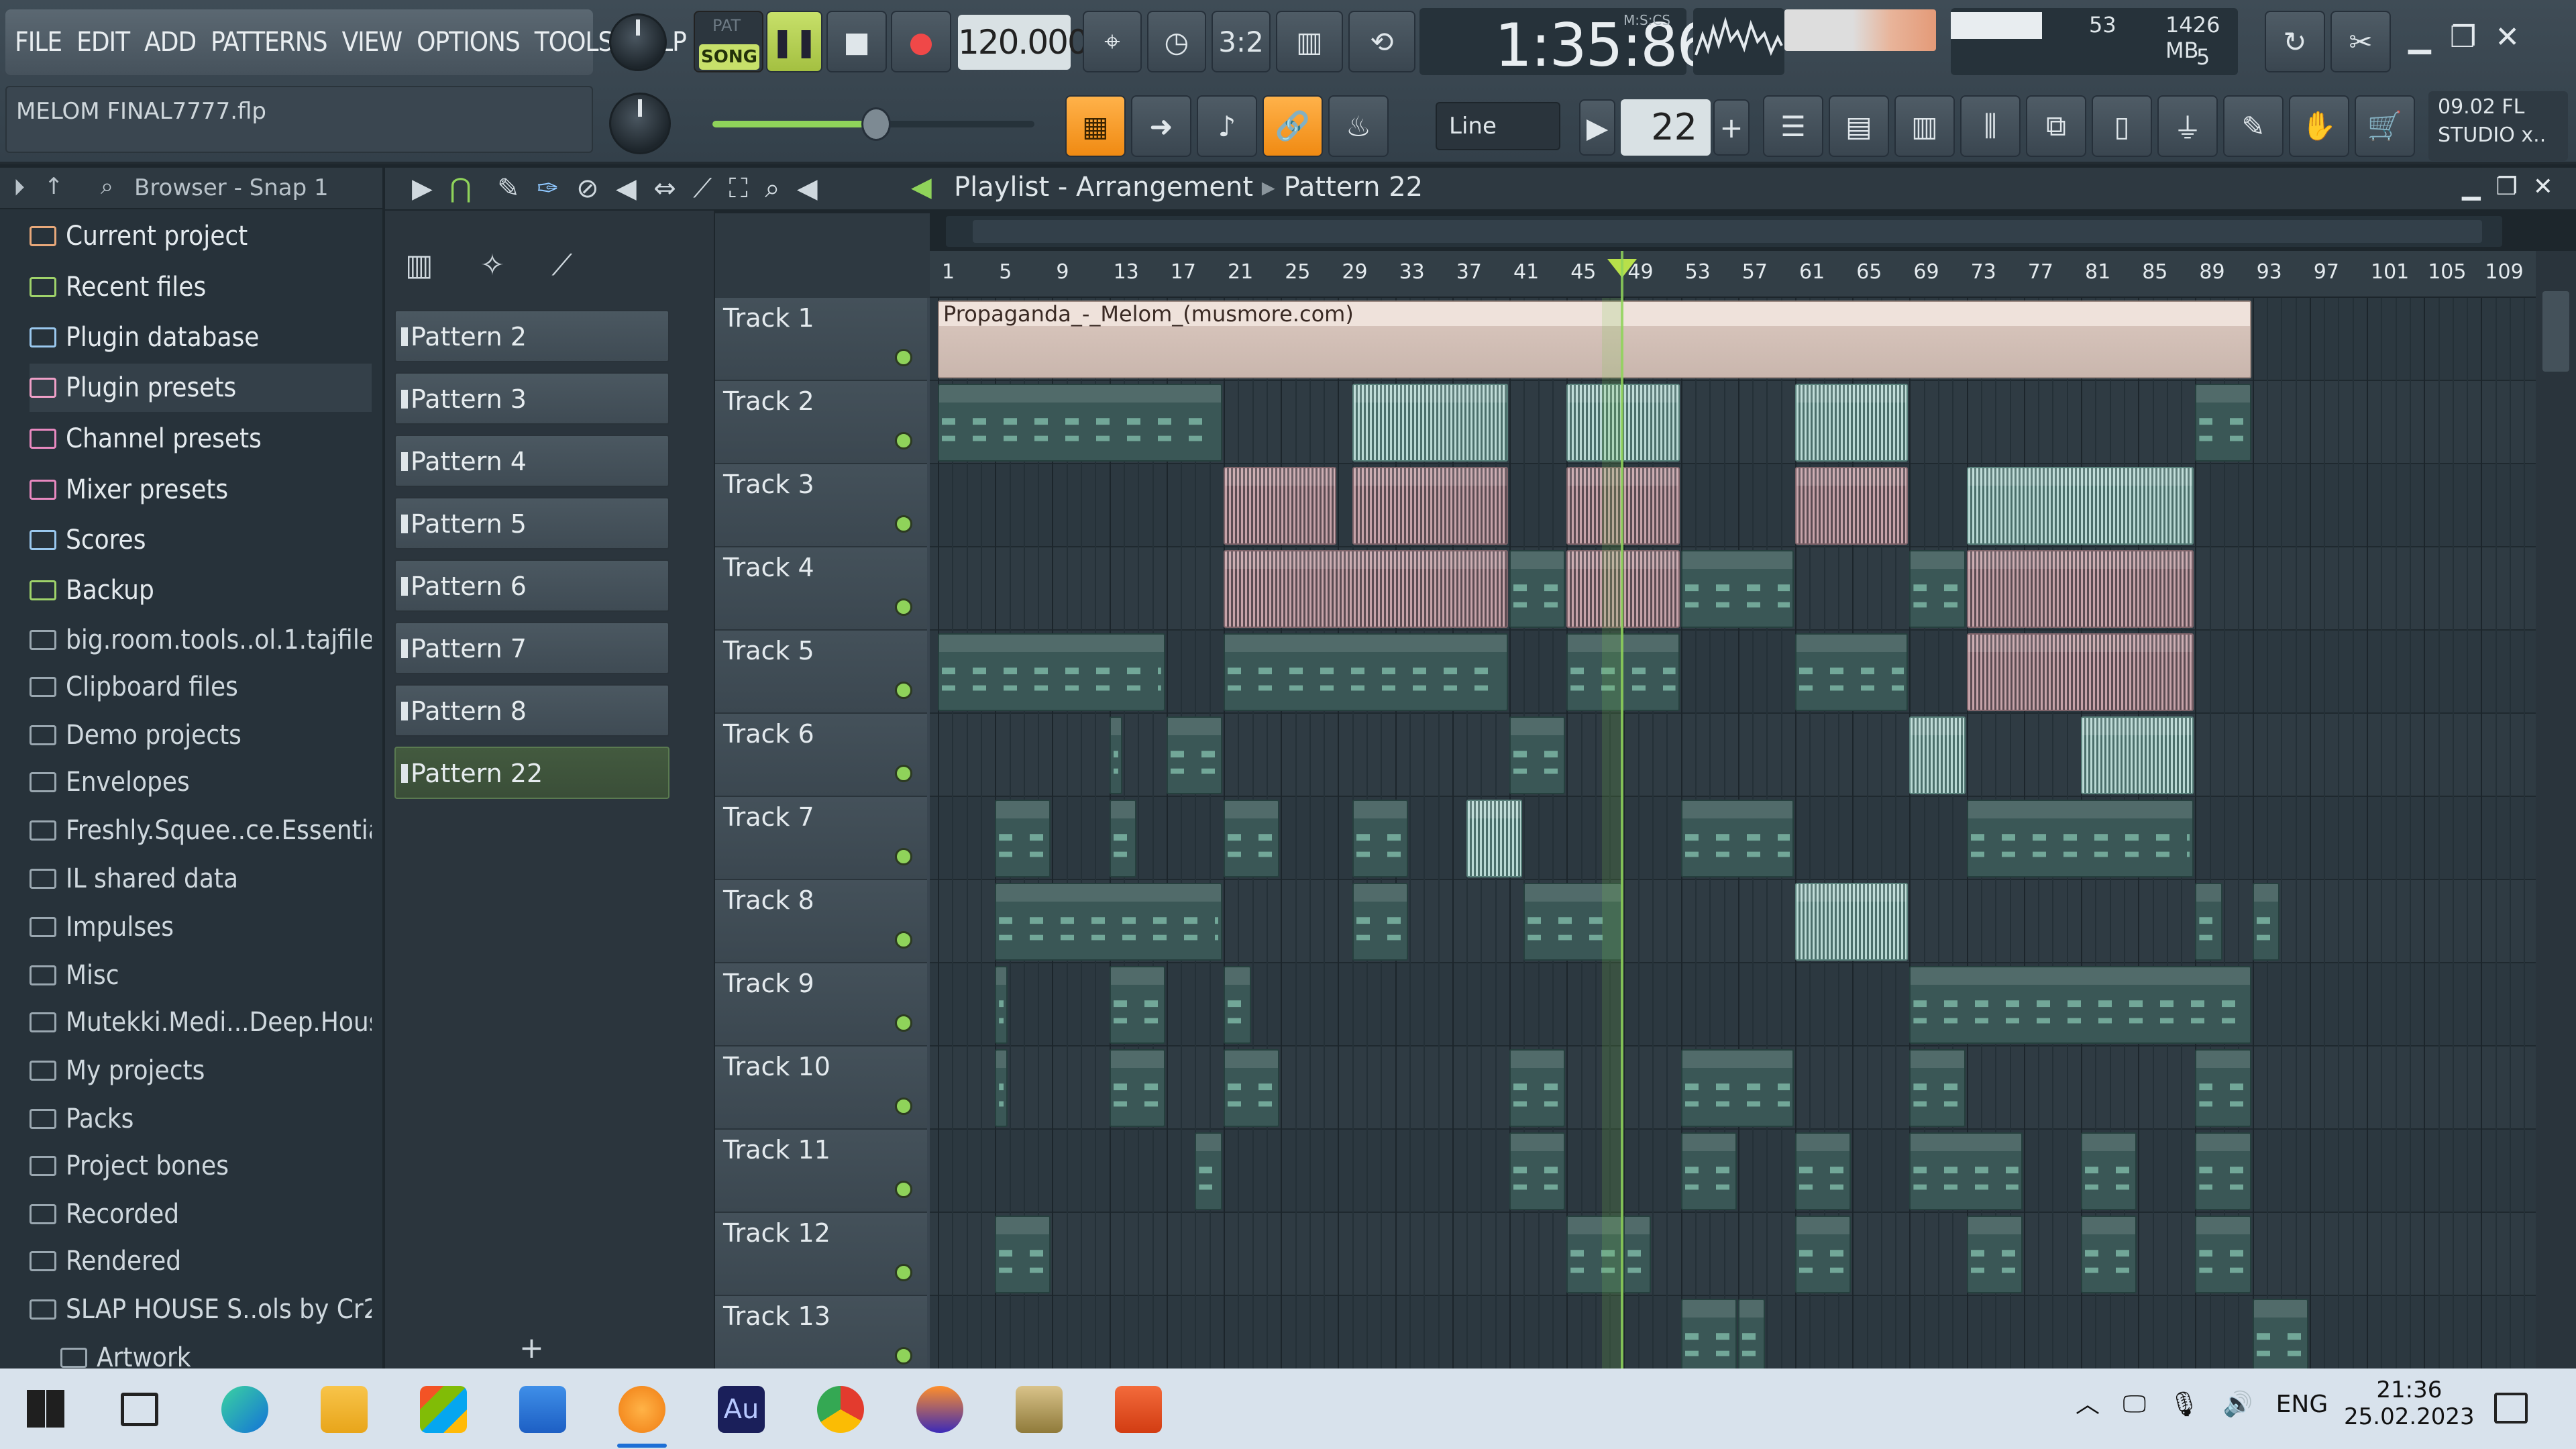  What do you see at coordinates (2360, 41) in the screenshot?
I see `cut-tool-button: ✂` at bounding box center [2360, 41].